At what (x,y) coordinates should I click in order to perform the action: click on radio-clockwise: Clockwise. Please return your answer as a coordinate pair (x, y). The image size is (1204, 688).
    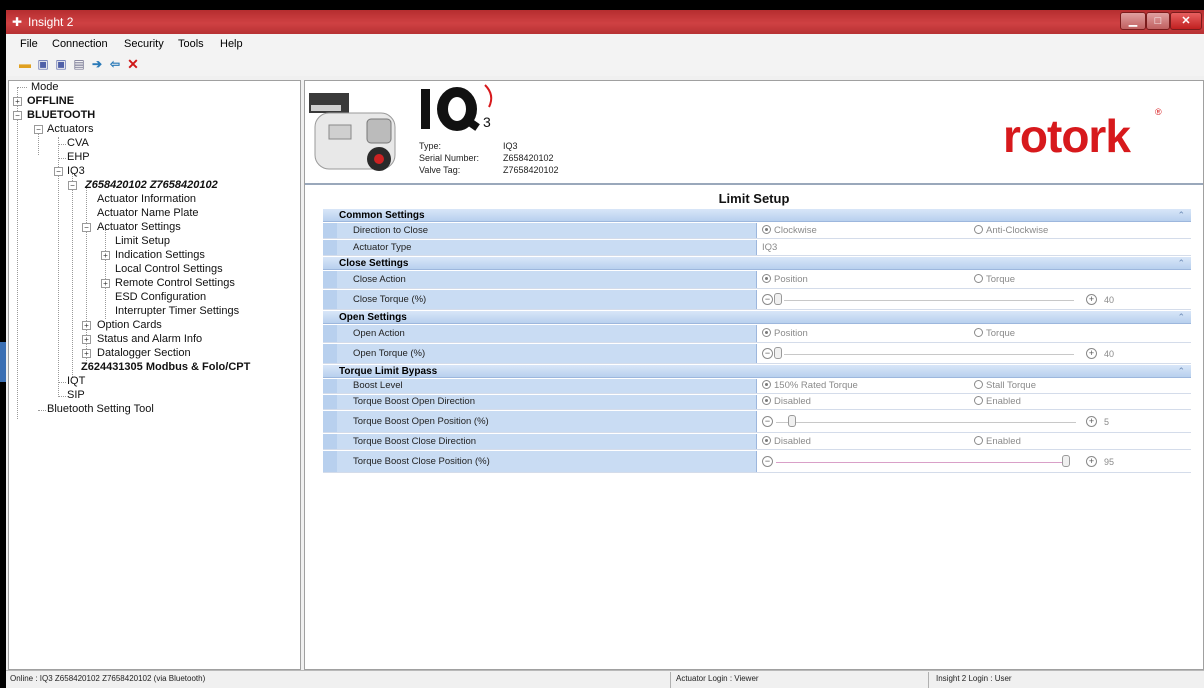
    Looking at the image, I should click on (789, 230).